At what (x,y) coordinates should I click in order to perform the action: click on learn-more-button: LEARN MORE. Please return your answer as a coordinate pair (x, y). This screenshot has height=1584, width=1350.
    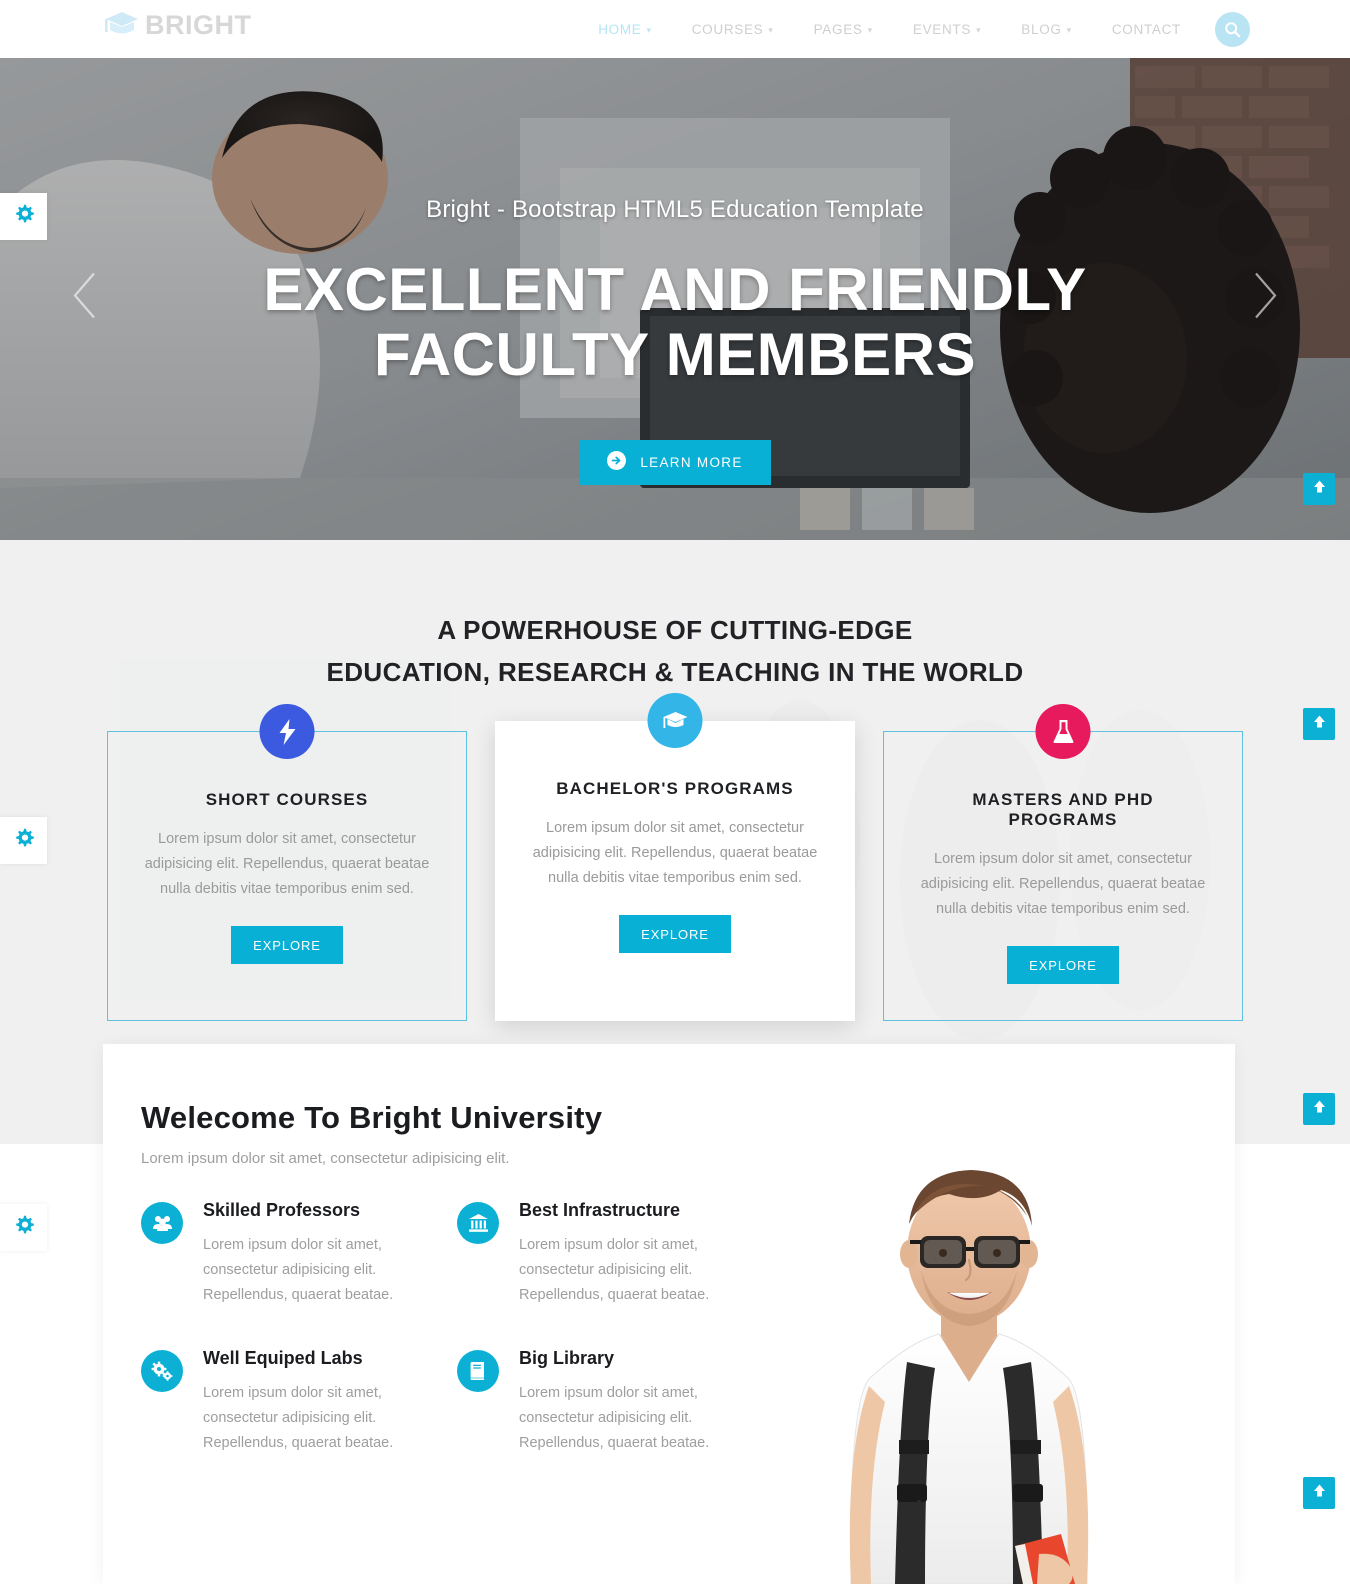
    Looking at the image, I should click on (675, 462).